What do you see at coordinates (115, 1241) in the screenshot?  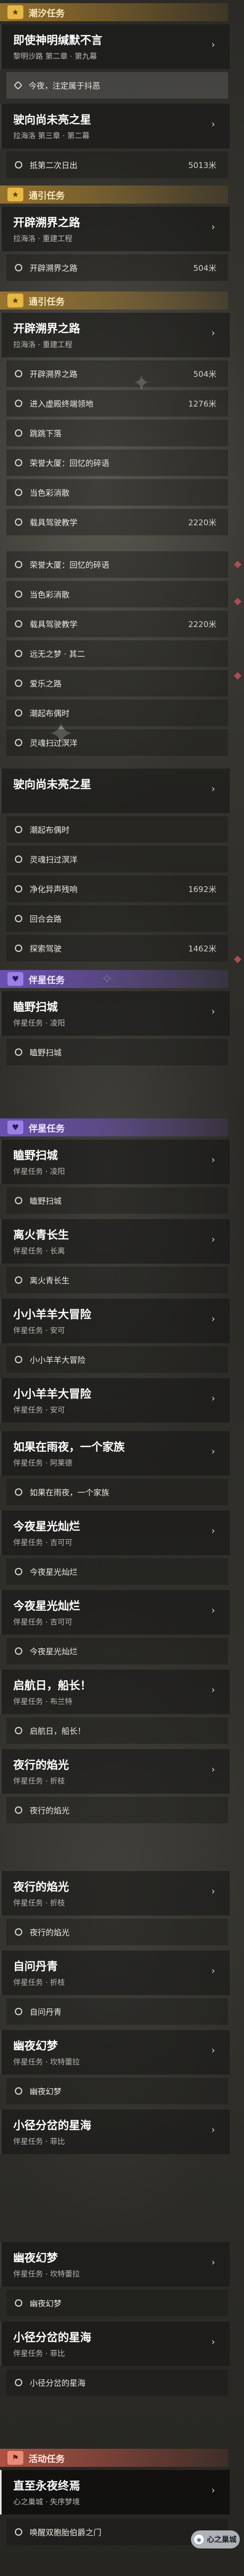 I see `quest-card: 离火青长生 伴星任务 · 长离 ›` at bounding box center [115, 1241].